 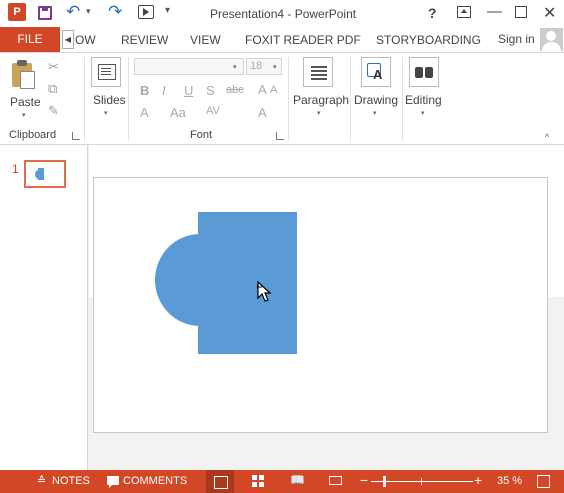 I want to click on editing-icon, so click(x=424, y=72).